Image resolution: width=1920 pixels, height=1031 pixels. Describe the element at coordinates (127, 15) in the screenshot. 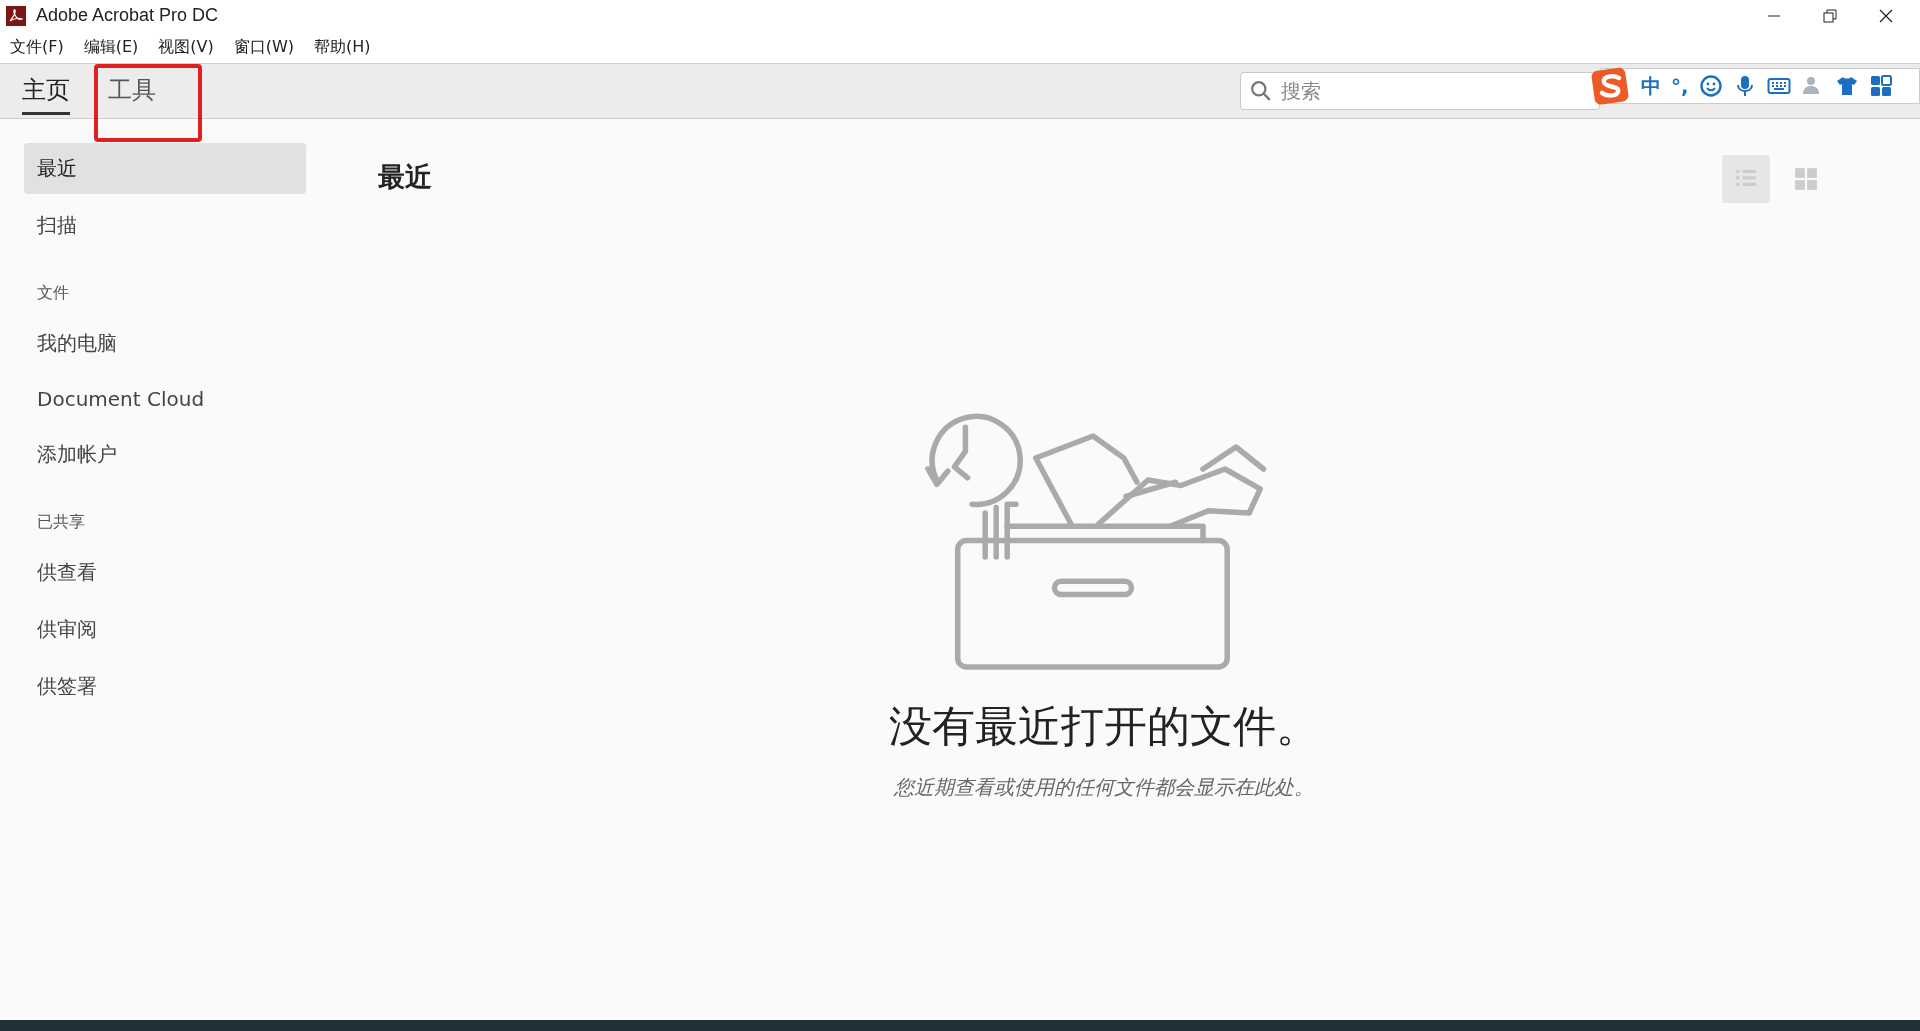

I see `window-title: Adobe Acrobat Pro DC` at that location.